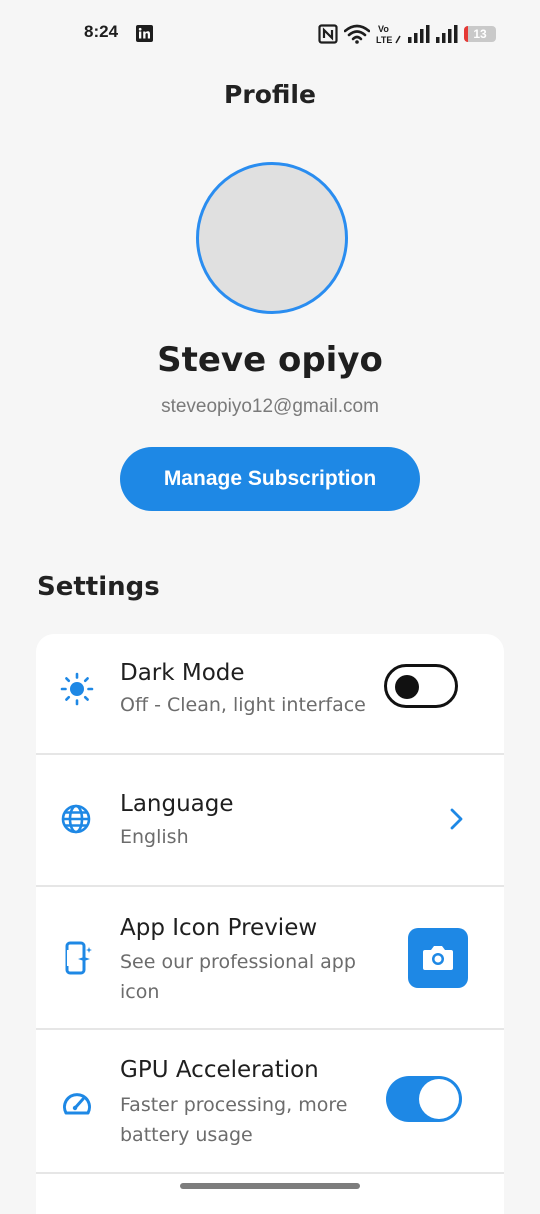  Describe the element at coordinates (98, 587) in the screenshot. I see `settings-section-title: Settings` at that location.